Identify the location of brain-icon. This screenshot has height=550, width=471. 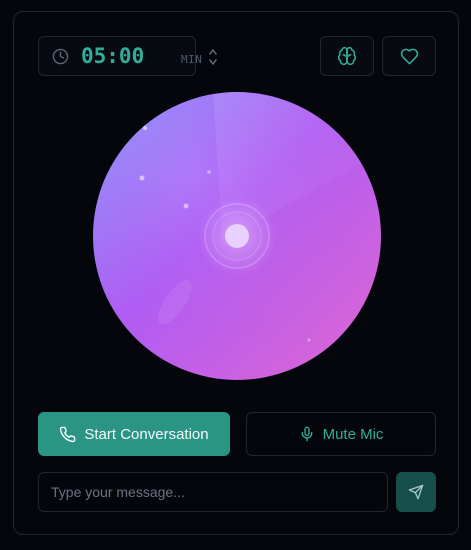
(347, 56).